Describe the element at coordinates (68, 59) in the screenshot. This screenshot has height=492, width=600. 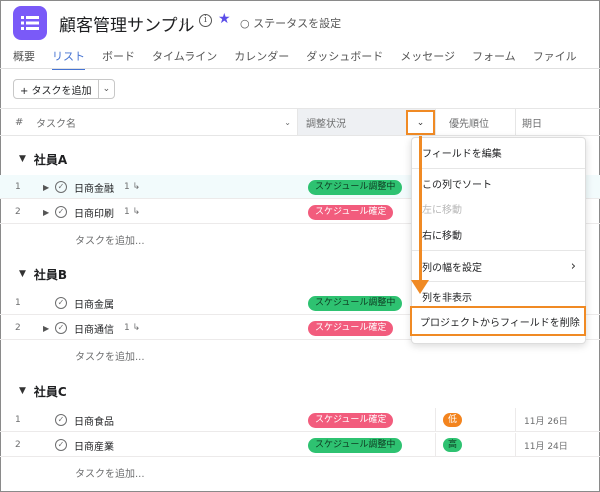
I see `tab-list: リスト` at that location.